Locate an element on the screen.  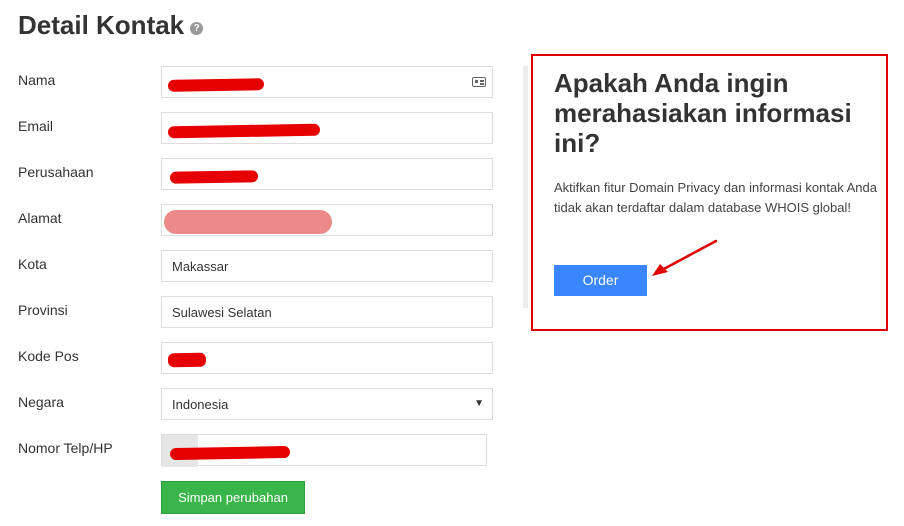
form-row-provinsi: Provinsi Sulawesi Selatan is located at coordinates (258, 313).